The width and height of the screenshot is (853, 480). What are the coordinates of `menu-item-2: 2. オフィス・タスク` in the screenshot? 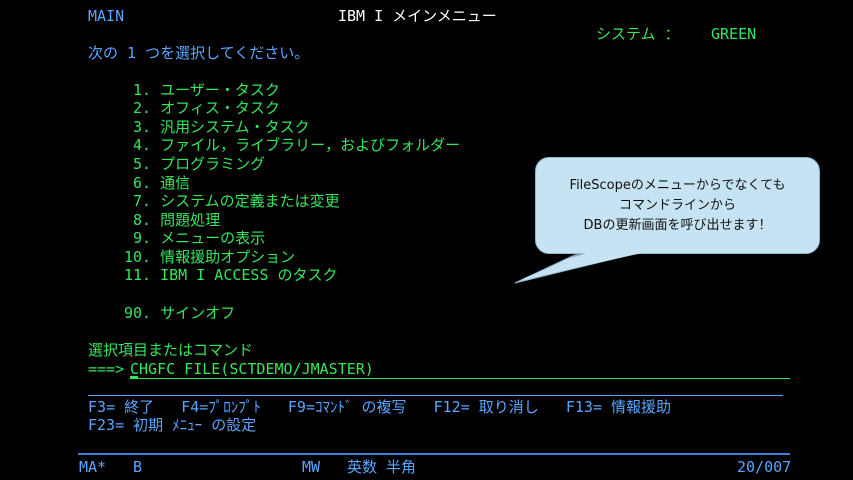 It's located at (202, 108).